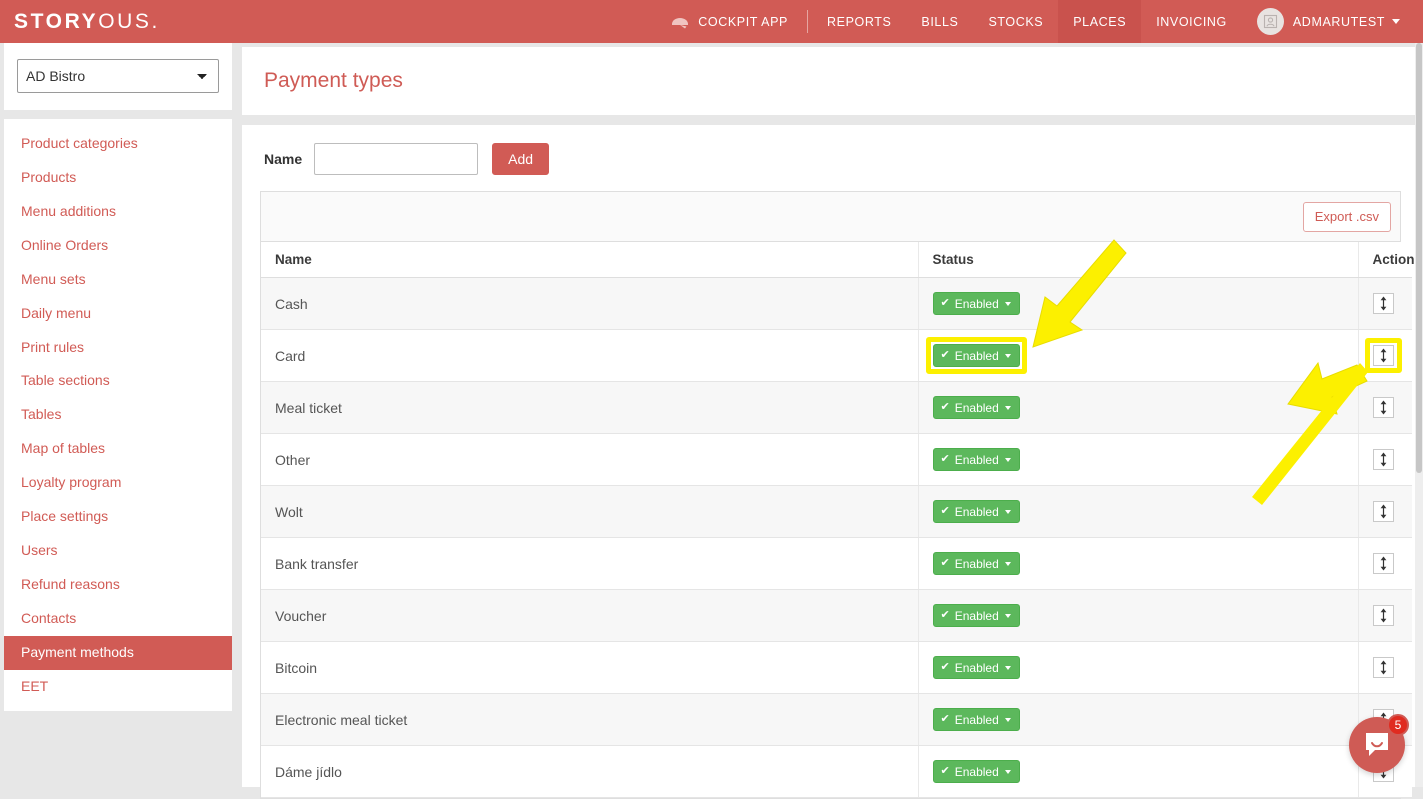 The height and width of the screenshot is (799, 1423). What do you see at coordinates (1347, 217) in the screenshot?
I see `export-csv-button: Export .csv` at bounding box center [1347, 217].